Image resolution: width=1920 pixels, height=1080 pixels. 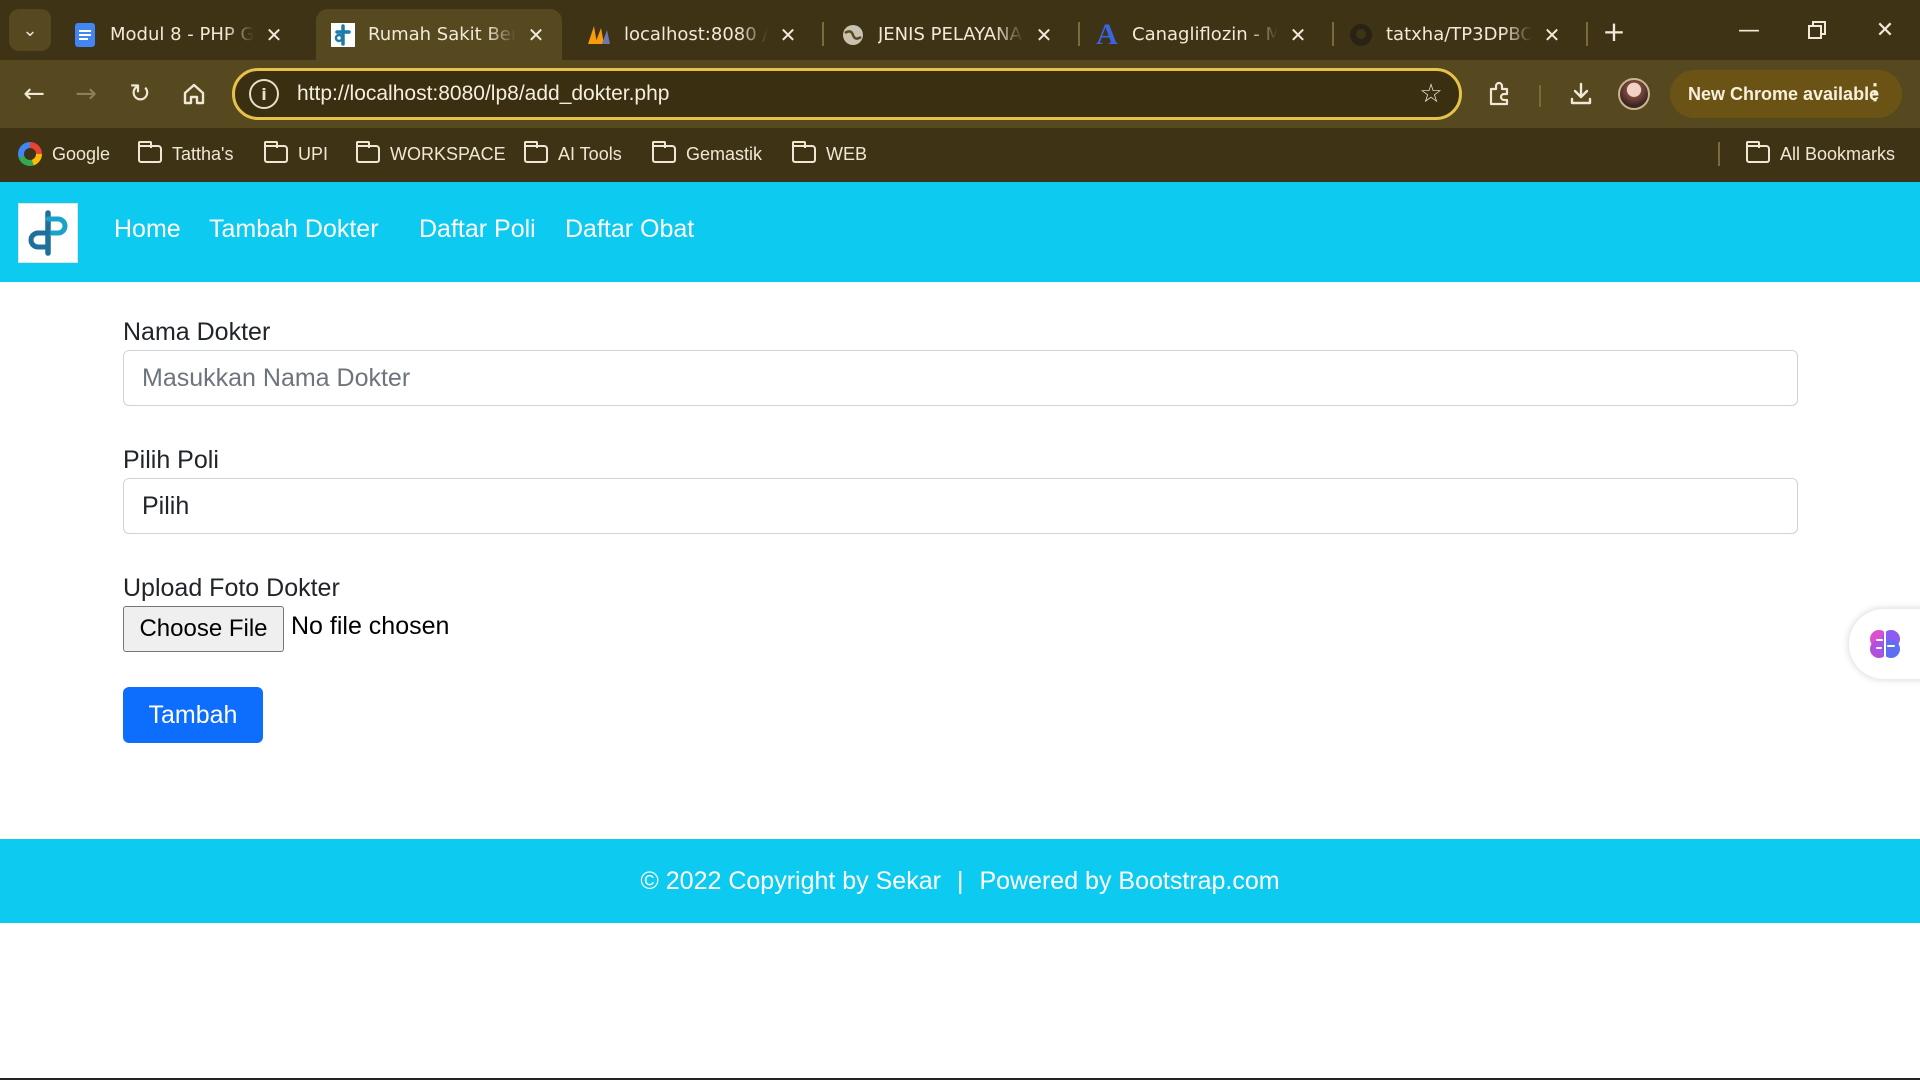 What do you see at coordinates (294, 229) in the screenshot?
I see `nav-tambah-dokter: Tambah Dokter` at bounding box center [294, 229].